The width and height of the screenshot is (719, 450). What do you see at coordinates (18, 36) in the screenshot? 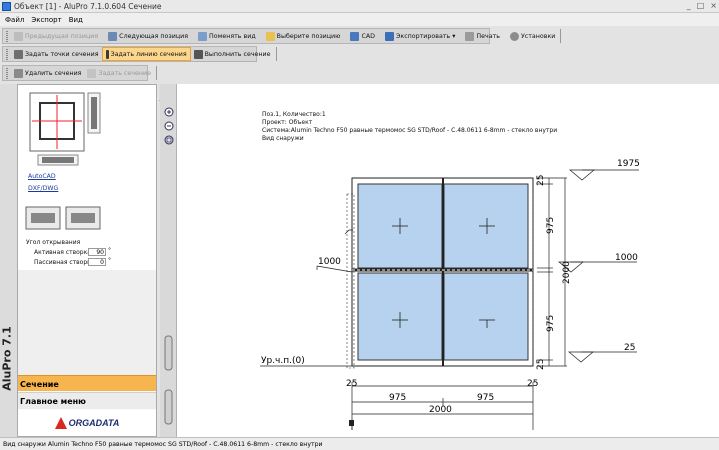
I see `arrow-left-icon` at bounding box center [18, 36].